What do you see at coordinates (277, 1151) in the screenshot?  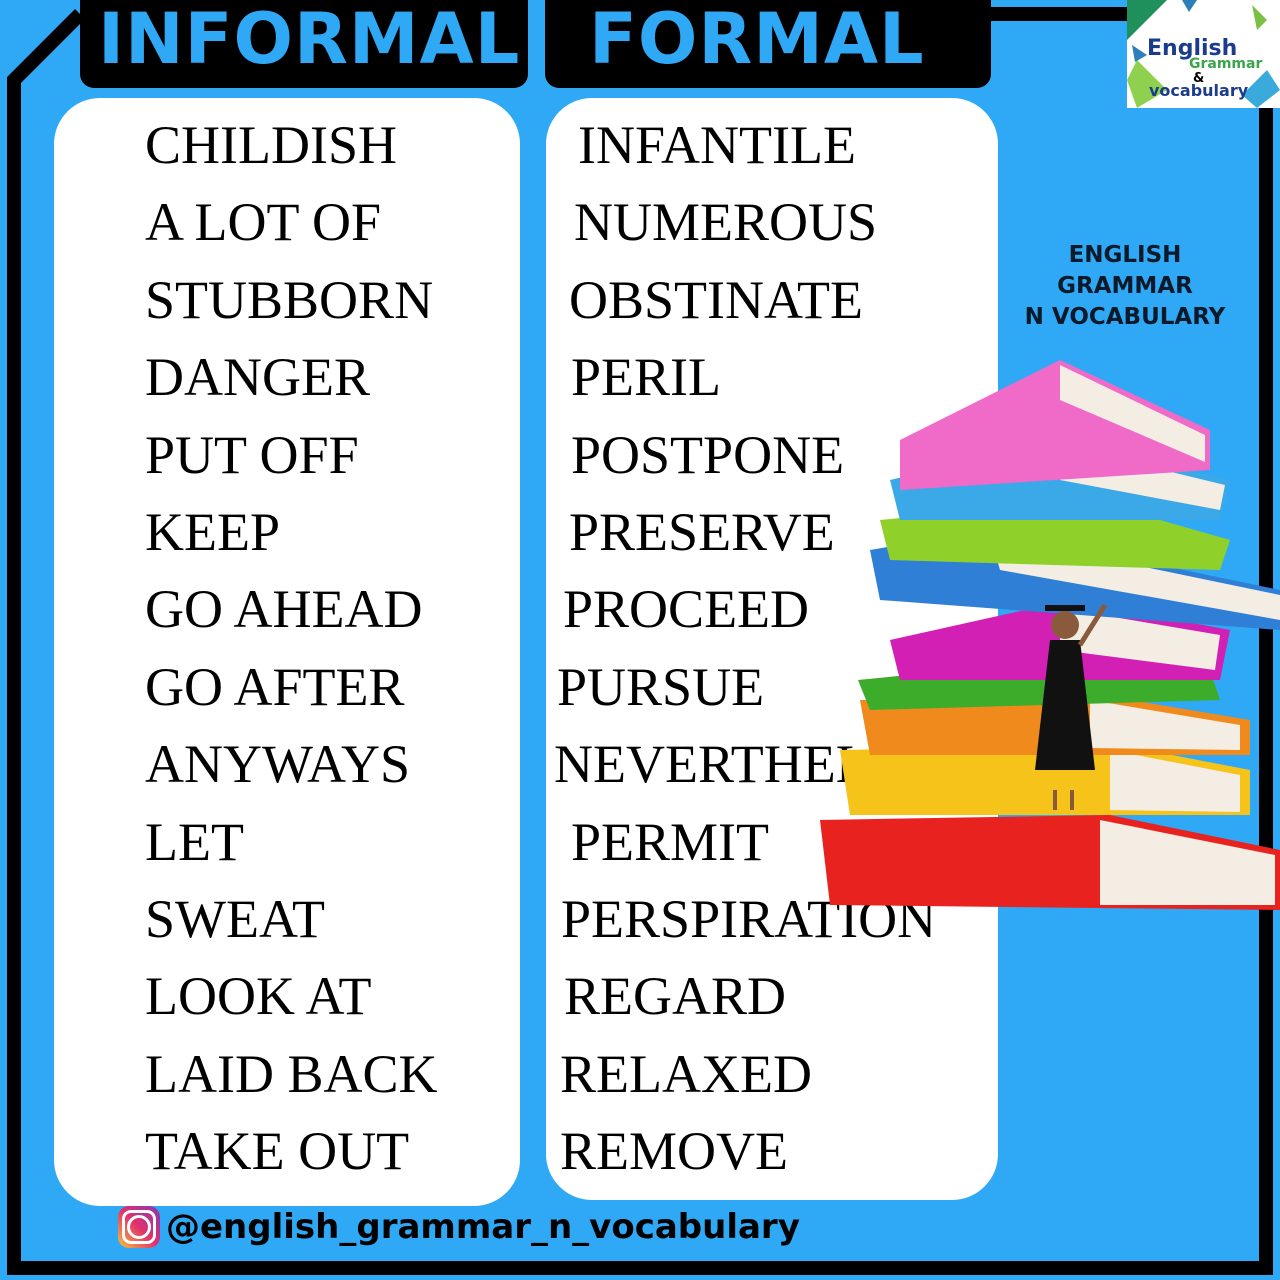 I see `informal-word: TAKE OUT` at bounding box center [277, 1151].